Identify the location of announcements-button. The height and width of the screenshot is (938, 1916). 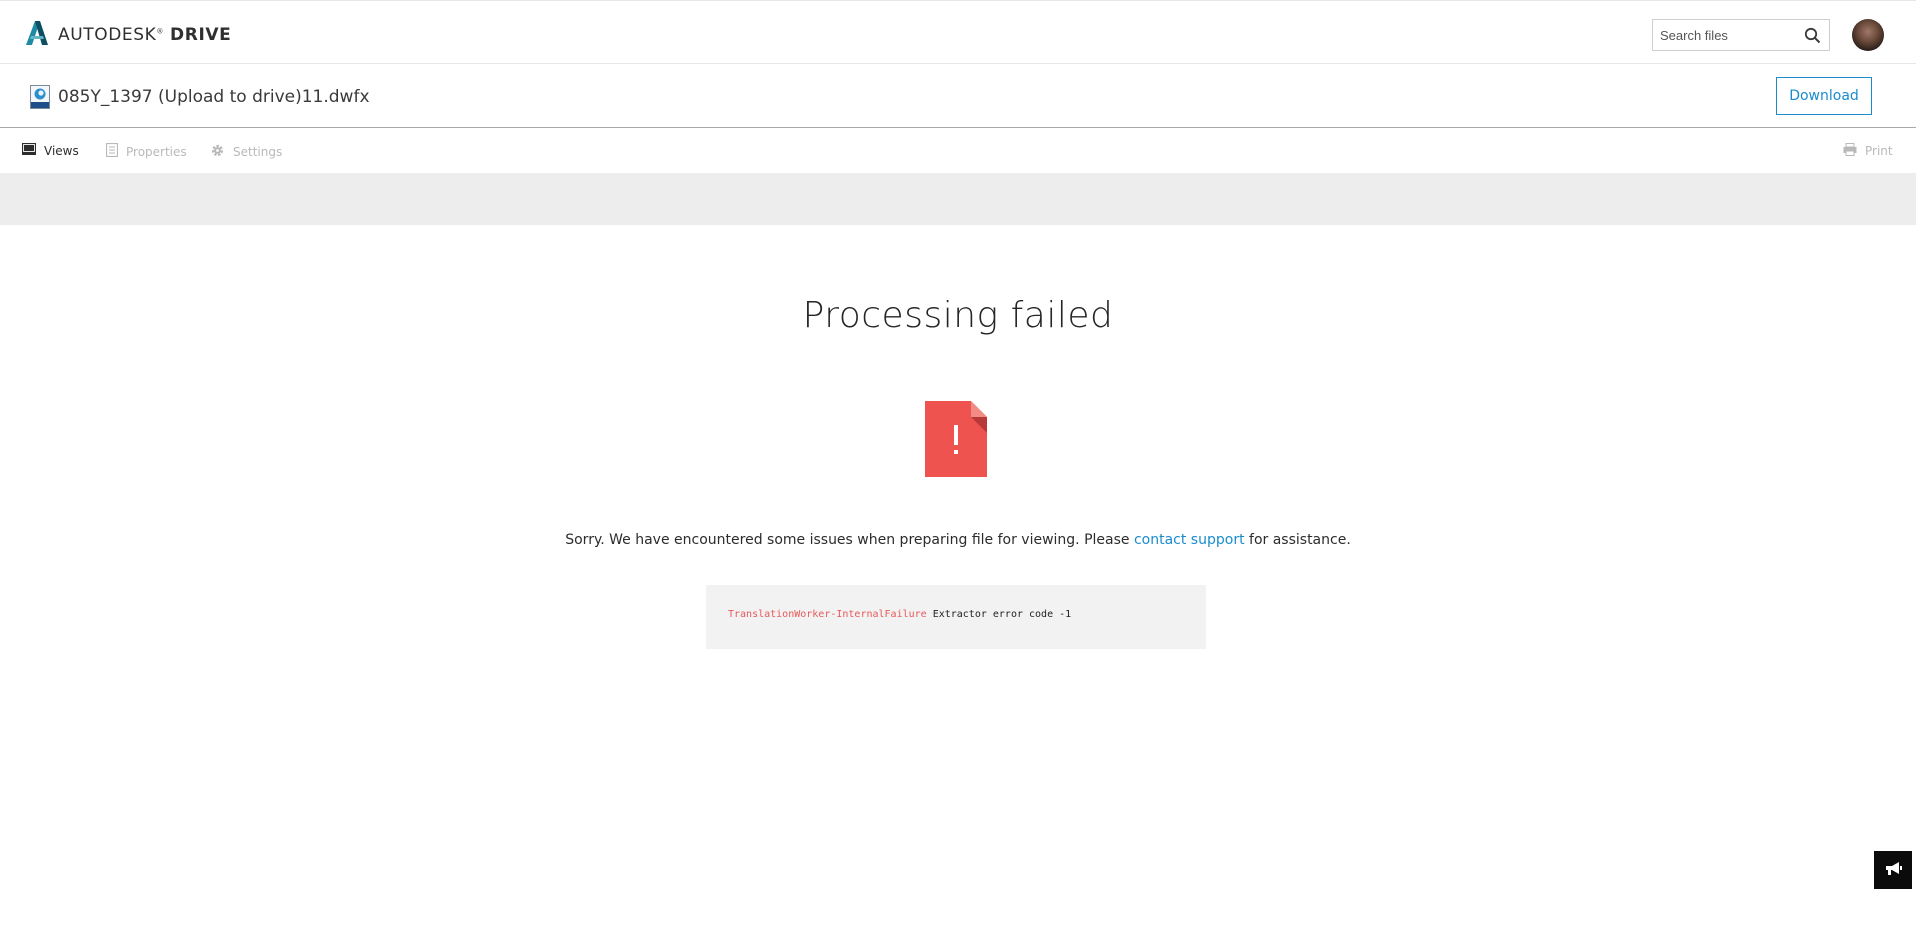
(1893, 870).